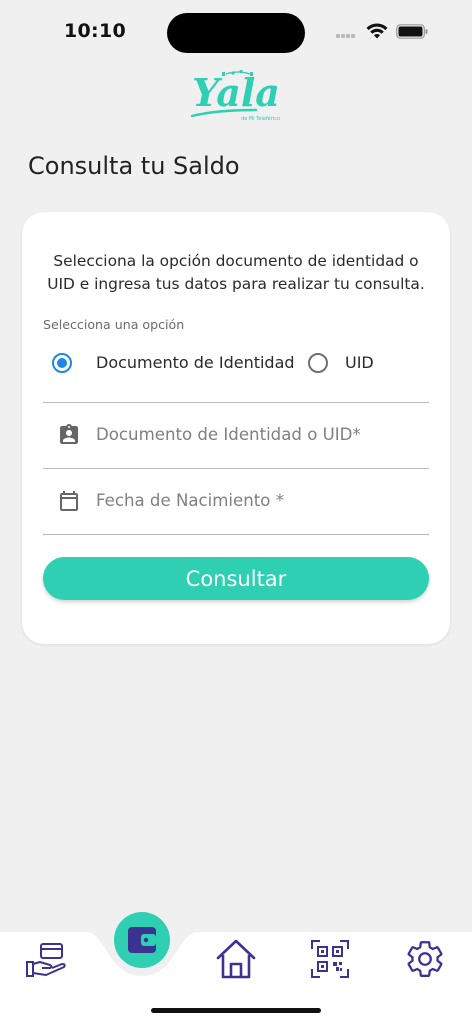  What do you see at coordinates (236, 534) in the screenshot?
I see `field-divider` at bounding box center [236, 534].